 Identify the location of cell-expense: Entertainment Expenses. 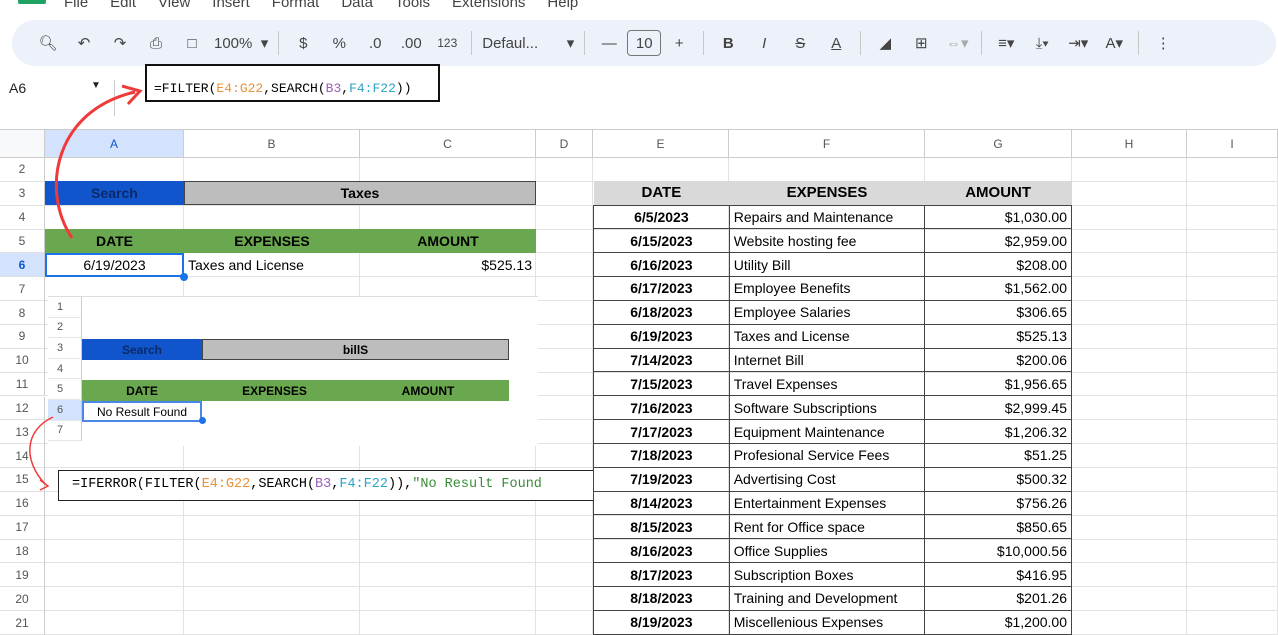
(827, 503).